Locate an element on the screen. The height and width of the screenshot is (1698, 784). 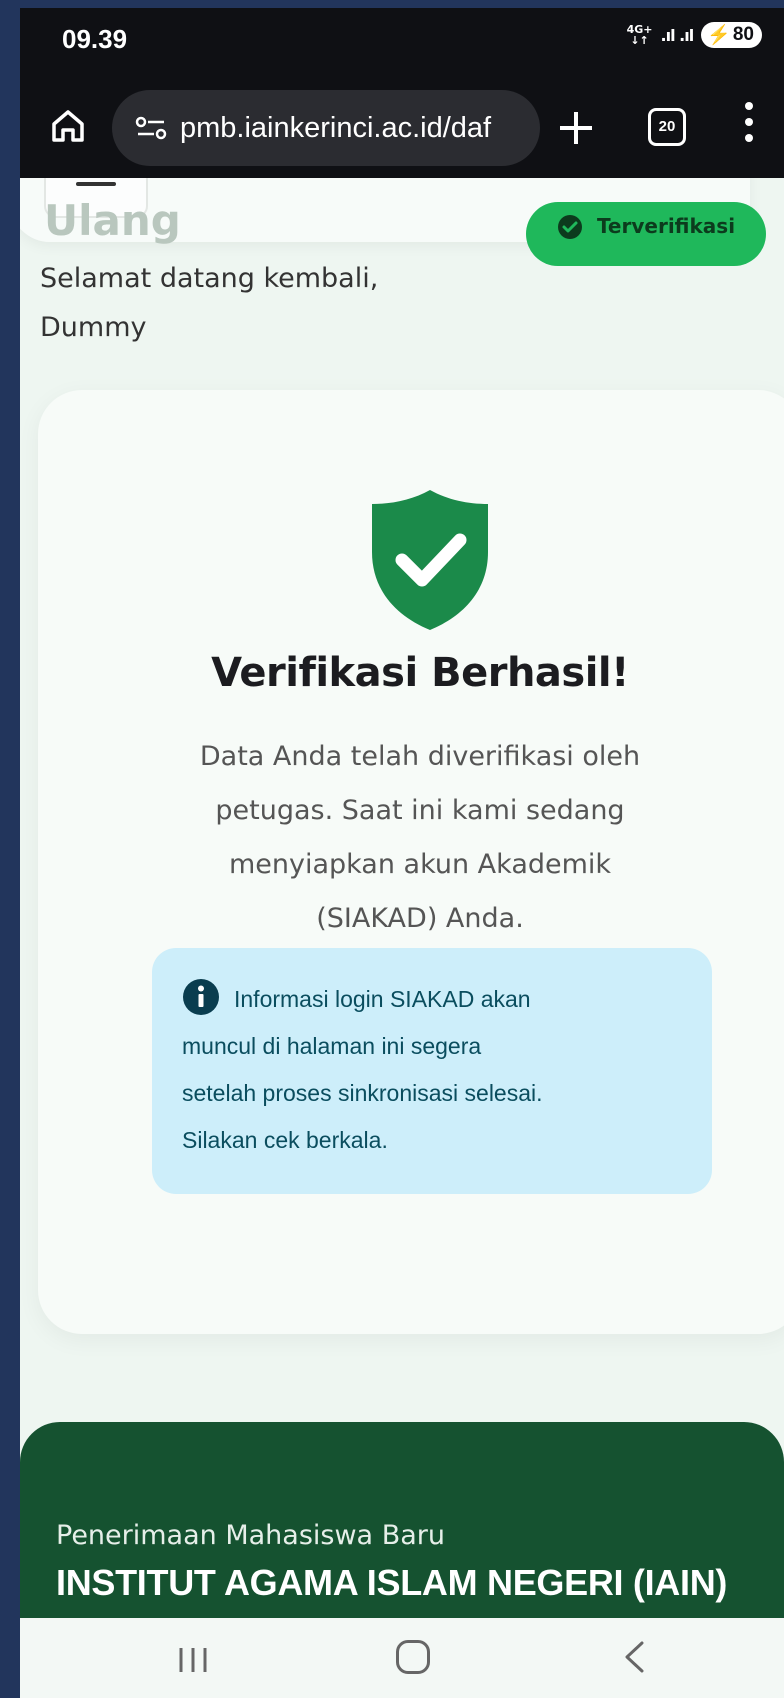
recents-icon is located at coordinates (193, 1660).